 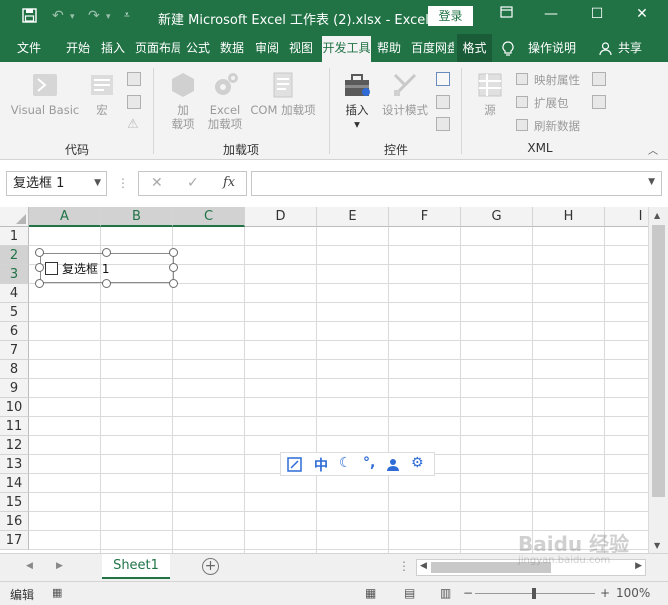 I want to click on vertical-scrollbar: ▲ ▼, so click(x=658, y=380).